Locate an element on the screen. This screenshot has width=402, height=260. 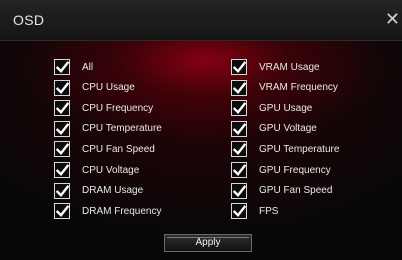
checkbox-gpu-voltage is located at coordinates (239, 128).